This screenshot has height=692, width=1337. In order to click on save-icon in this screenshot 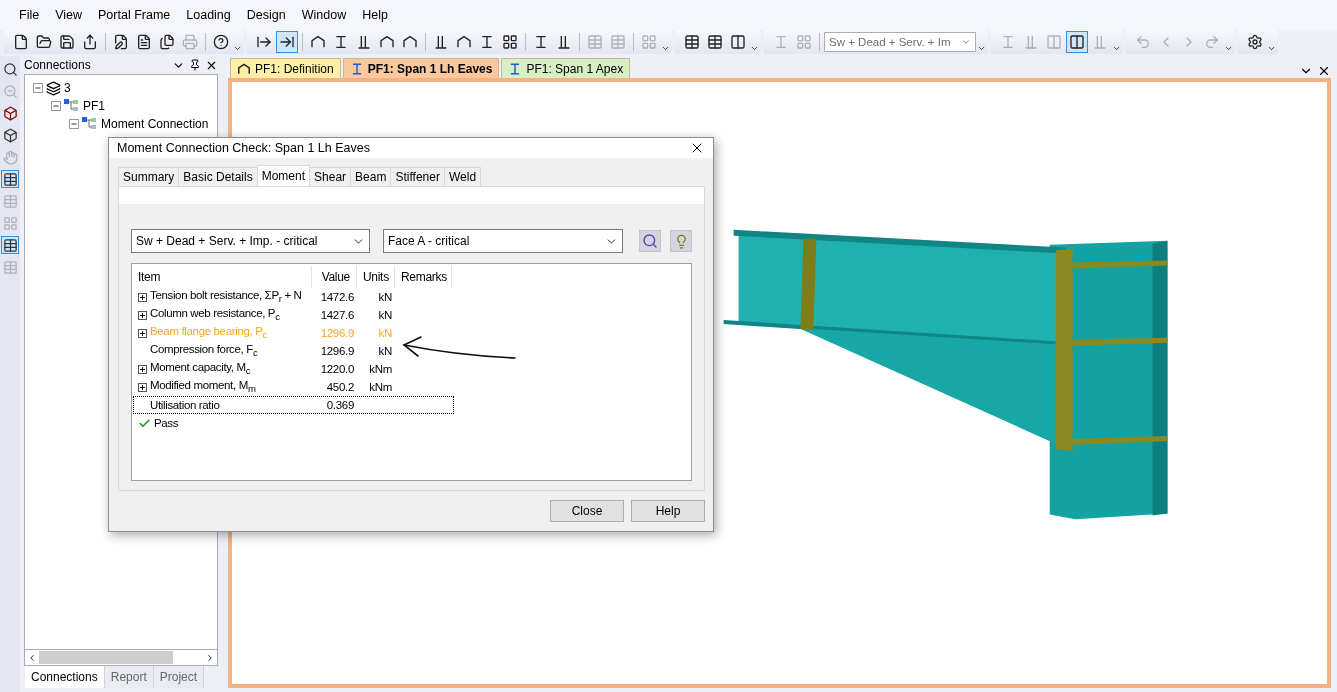, I will do `click(67, 42)`.